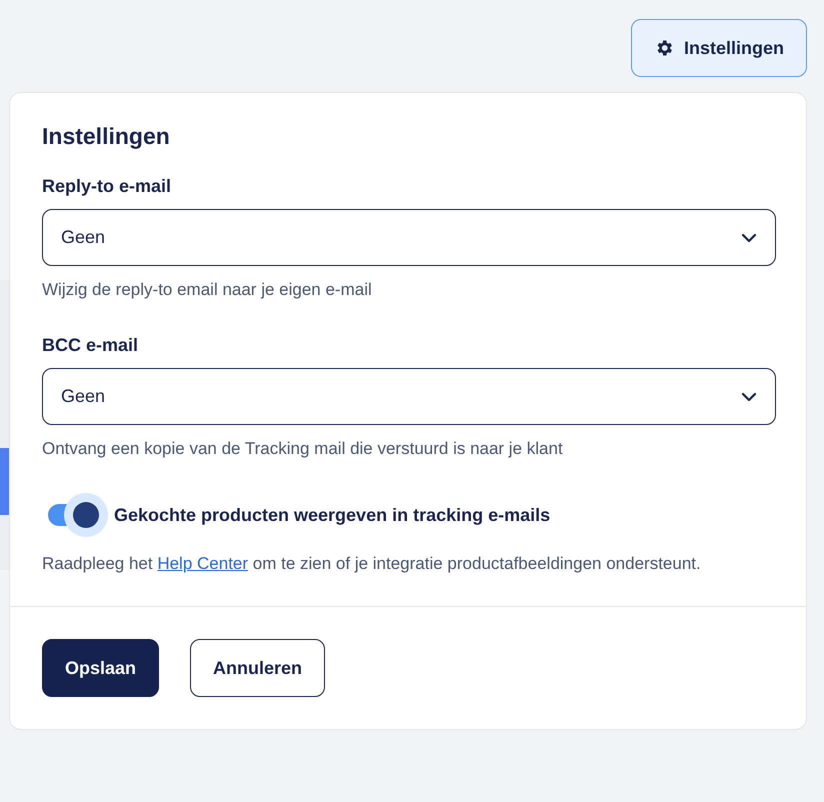  Describe the element at coordinates (718, 48) in the screenshot. I see `settings-button: Instellingen` at that location.